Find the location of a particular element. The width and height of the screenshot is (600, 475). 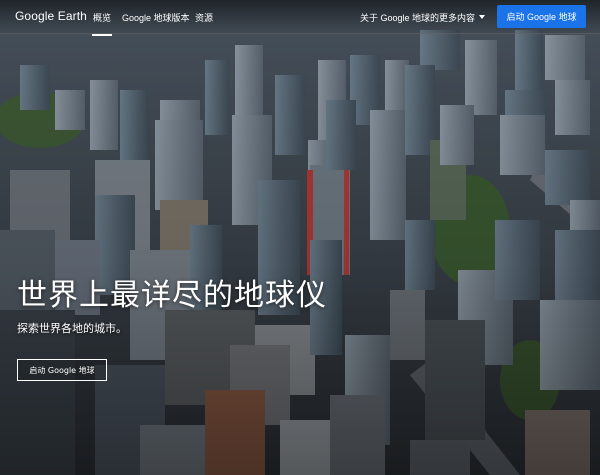

hero-headline: 世界上最详尽的地球仪 is located at coordinates (172, 295).